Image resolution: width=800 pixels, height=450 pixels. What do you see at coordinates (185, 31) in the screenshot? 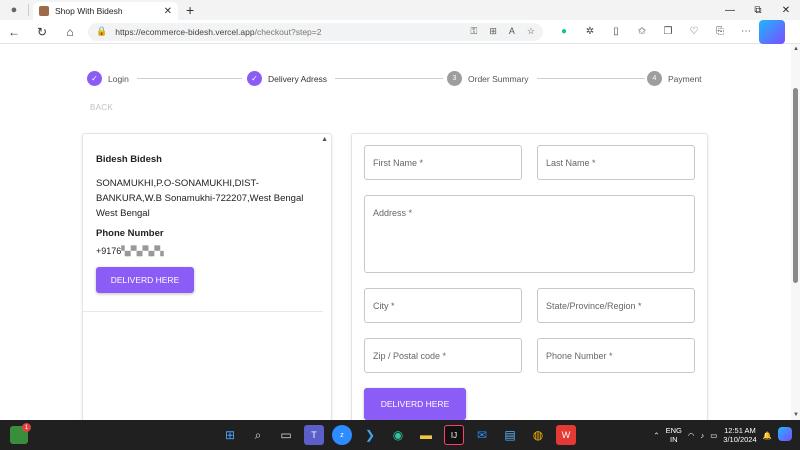
I see `url-domain: https://ecommerce-bidesh.vercel.app` at bounding box center [185, 31].